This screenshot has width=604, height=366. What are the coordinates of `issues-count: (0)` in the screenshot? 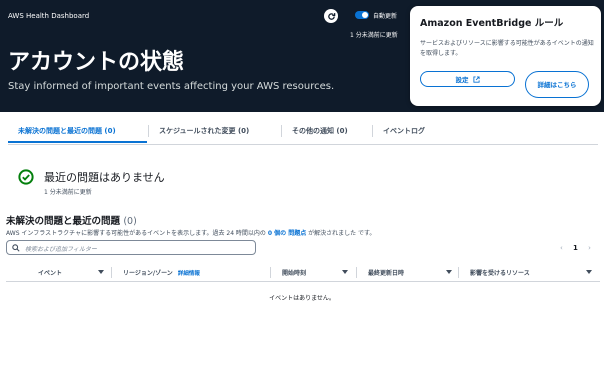 It's located at (130, 221).